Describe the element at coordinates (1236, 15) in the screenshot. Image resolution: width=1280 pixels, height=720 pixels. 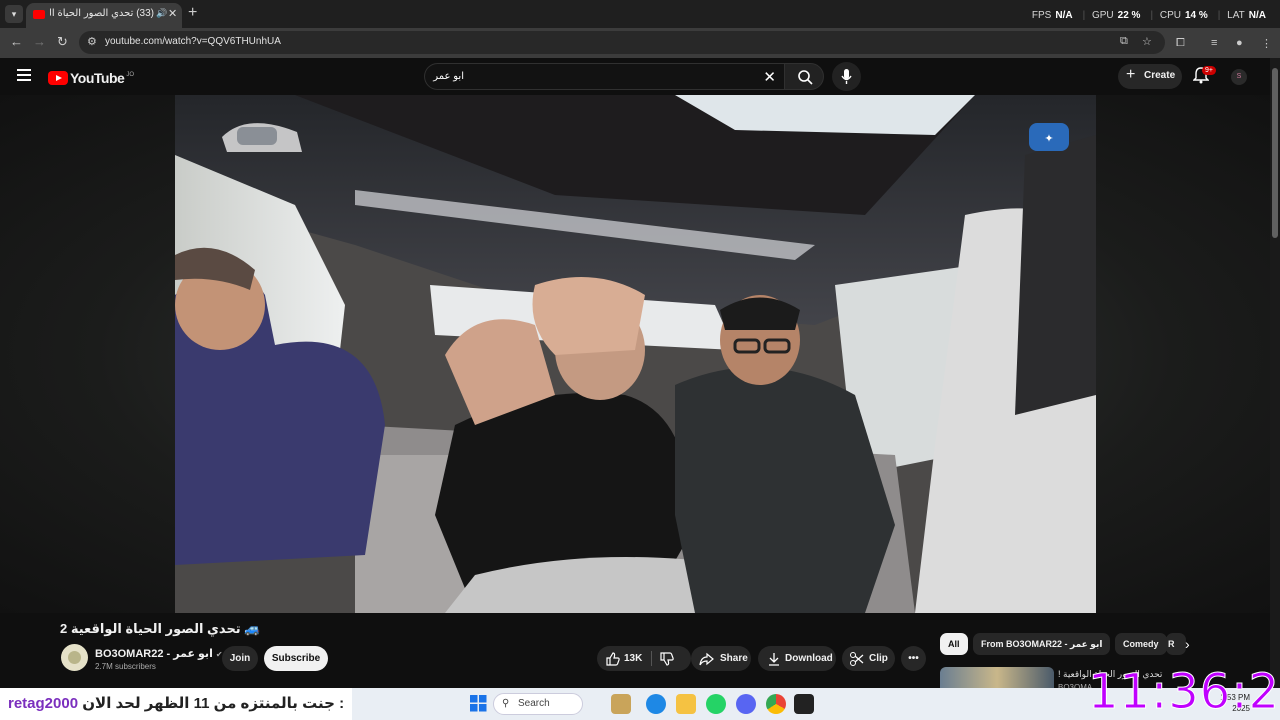
I see `perf-lat-label: LAT` at that location.